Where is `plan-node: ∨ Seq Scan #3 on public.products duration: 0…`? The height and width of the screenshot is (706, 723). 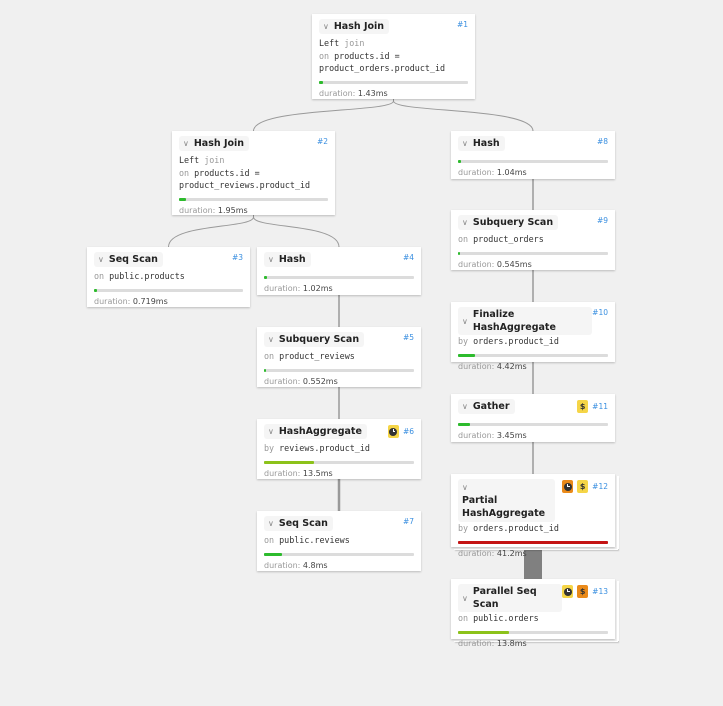 plan-node: ∨ Seq Scan #3 on public.products duration: 0… is located at coordinates (168, 277).